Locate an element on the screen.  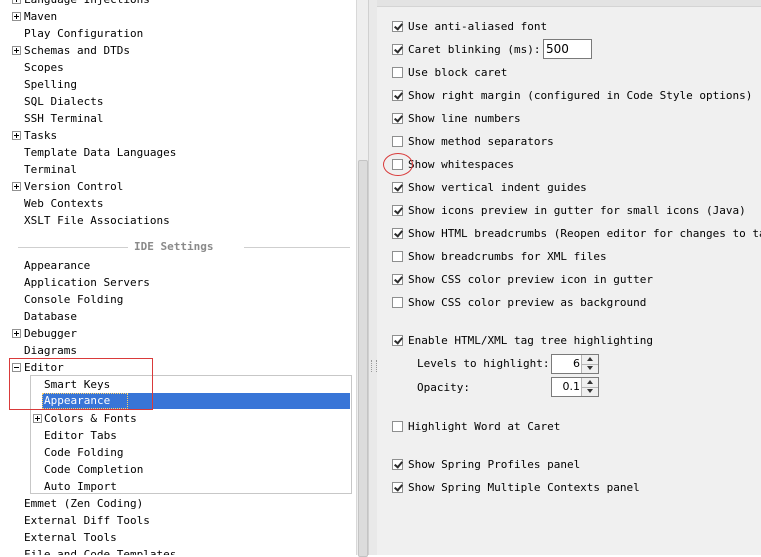
tree-item-label: Spelling is located at coordinates (50, 84).